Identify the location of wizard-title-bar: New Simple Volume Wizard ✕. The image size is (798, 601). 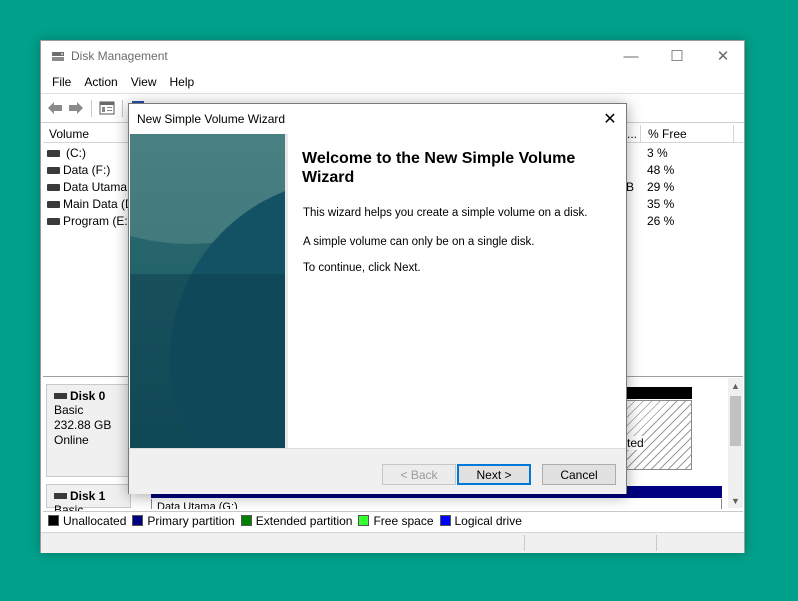
(377, 119).